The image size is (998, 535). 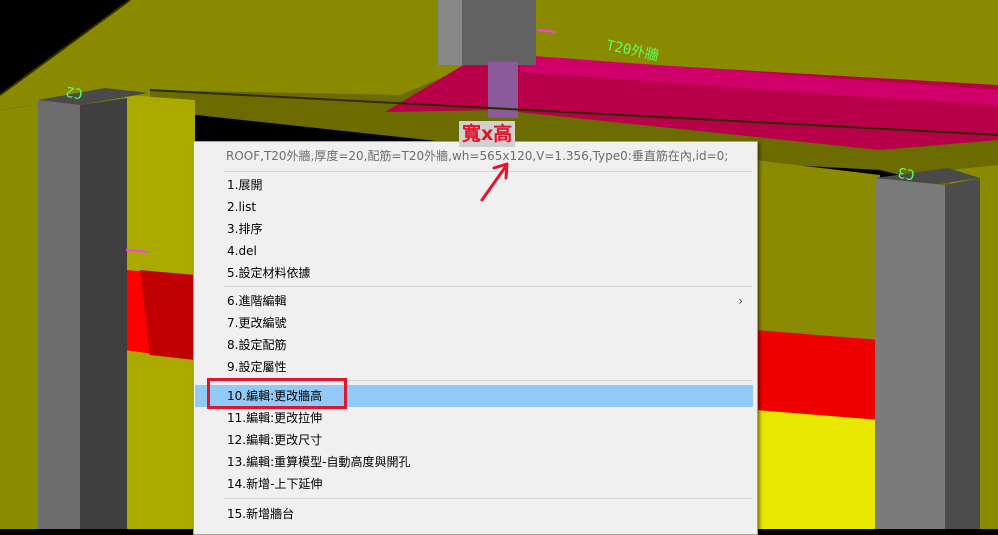 What do you see at coordinates (474, 251) in the screenshot?
I see `menu-item-delete: 4.del` at bounding box center [474, 251].